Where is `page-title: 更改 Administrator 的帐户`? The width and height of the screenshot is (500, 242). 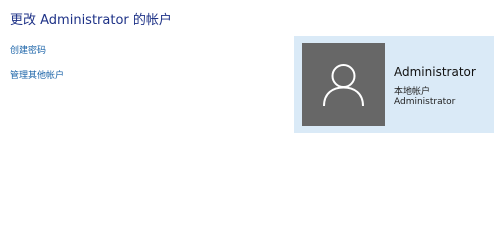 page-title: 更改 Administrator 的帐户 is located at coordinates (91, 20).